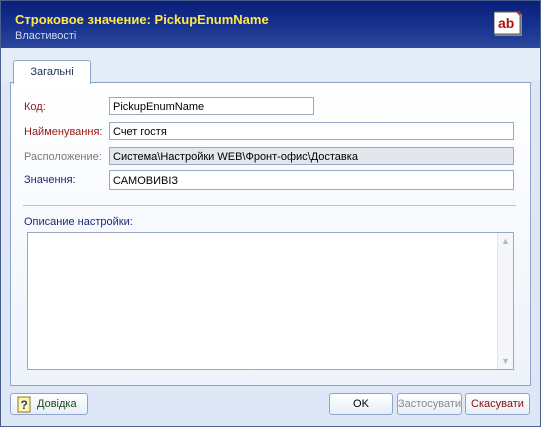  What do you see at coordinates (46, 36) in the screenshot?
I see `dialog-subtitle: Властивості` at bounding box center [46, 36].